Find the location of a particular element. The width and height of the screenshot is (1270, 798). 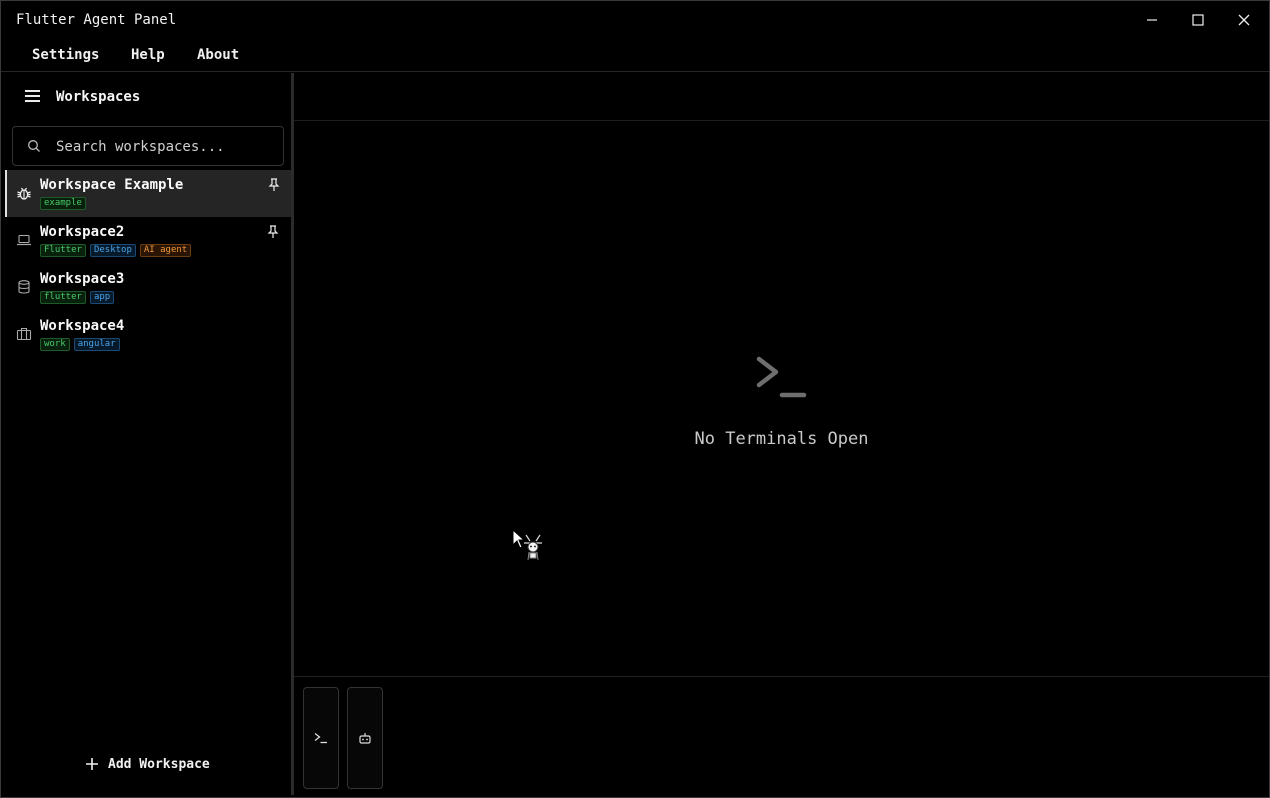

workspace-name: Workspace3 is located at coordinates (82, 279).